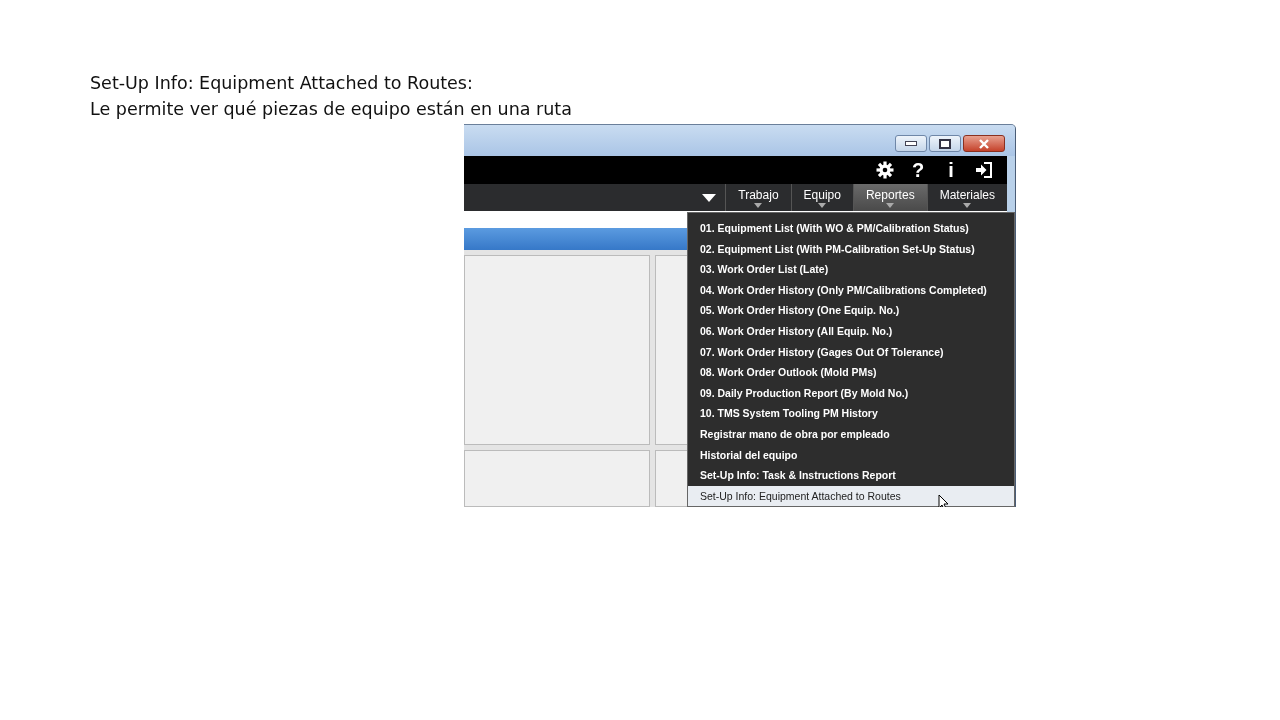 This screenshot has height=720, width=1280. I want to click on slide-subtitle: Le permite ver qué piezas de equipo están en una ruta, so click(331, 109).